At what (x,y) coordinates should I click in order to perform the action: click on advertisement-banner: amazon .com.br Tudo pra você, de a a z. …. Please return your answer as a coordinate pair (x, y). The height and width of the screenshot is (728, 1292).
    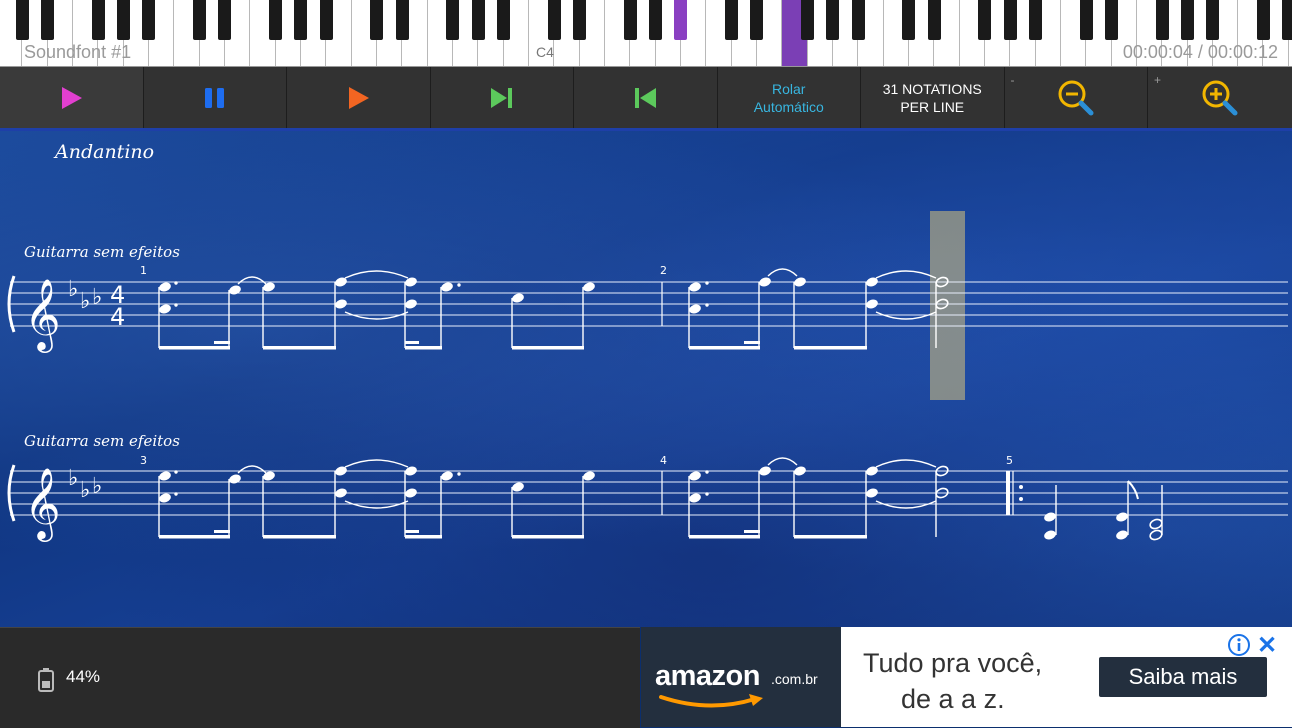
    Looking at the image, I should click on (966, 677).